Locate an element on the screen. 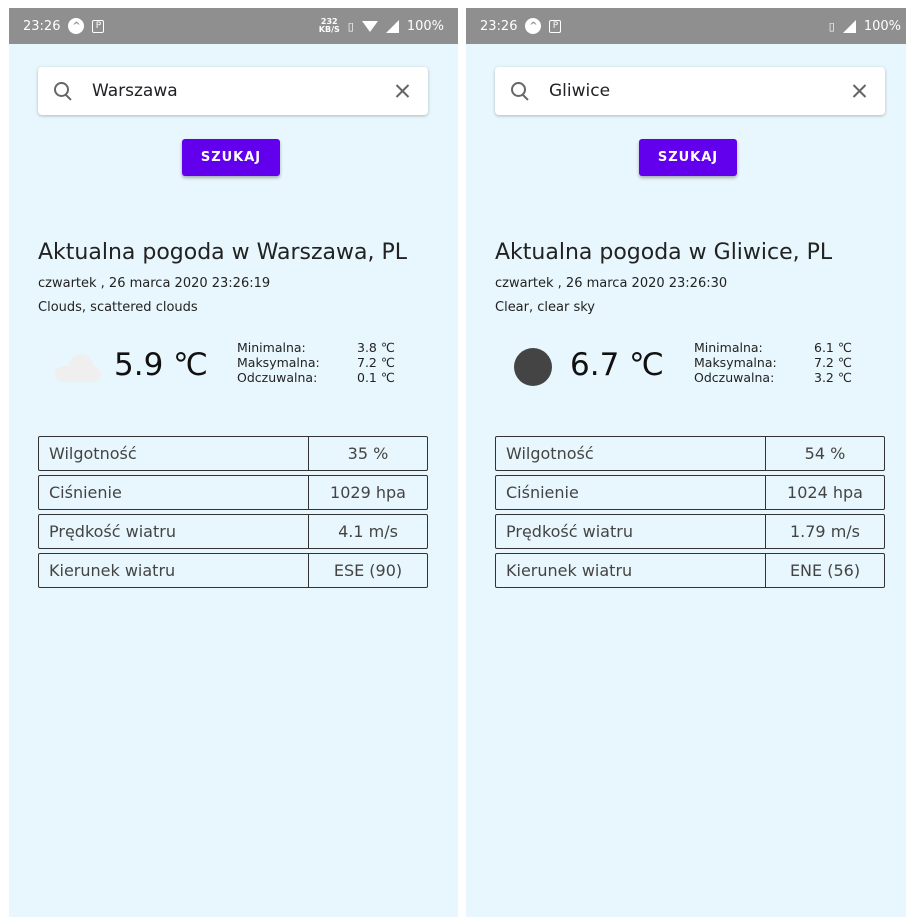 The width and height of the screenshot is (906, 917). humidity-value: 54 % is located at coordinates (825, 453).